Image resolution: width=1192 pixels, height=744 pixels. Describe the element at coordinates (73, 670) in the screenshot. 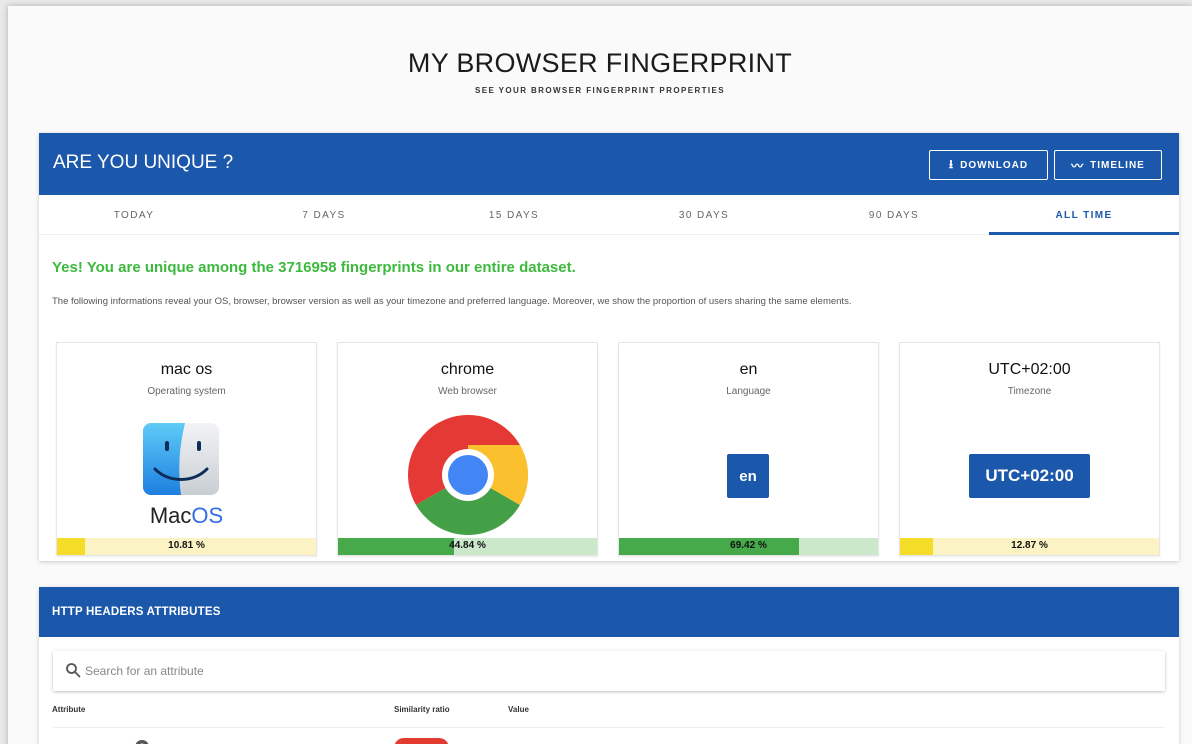

I see `search-icon` at that location.